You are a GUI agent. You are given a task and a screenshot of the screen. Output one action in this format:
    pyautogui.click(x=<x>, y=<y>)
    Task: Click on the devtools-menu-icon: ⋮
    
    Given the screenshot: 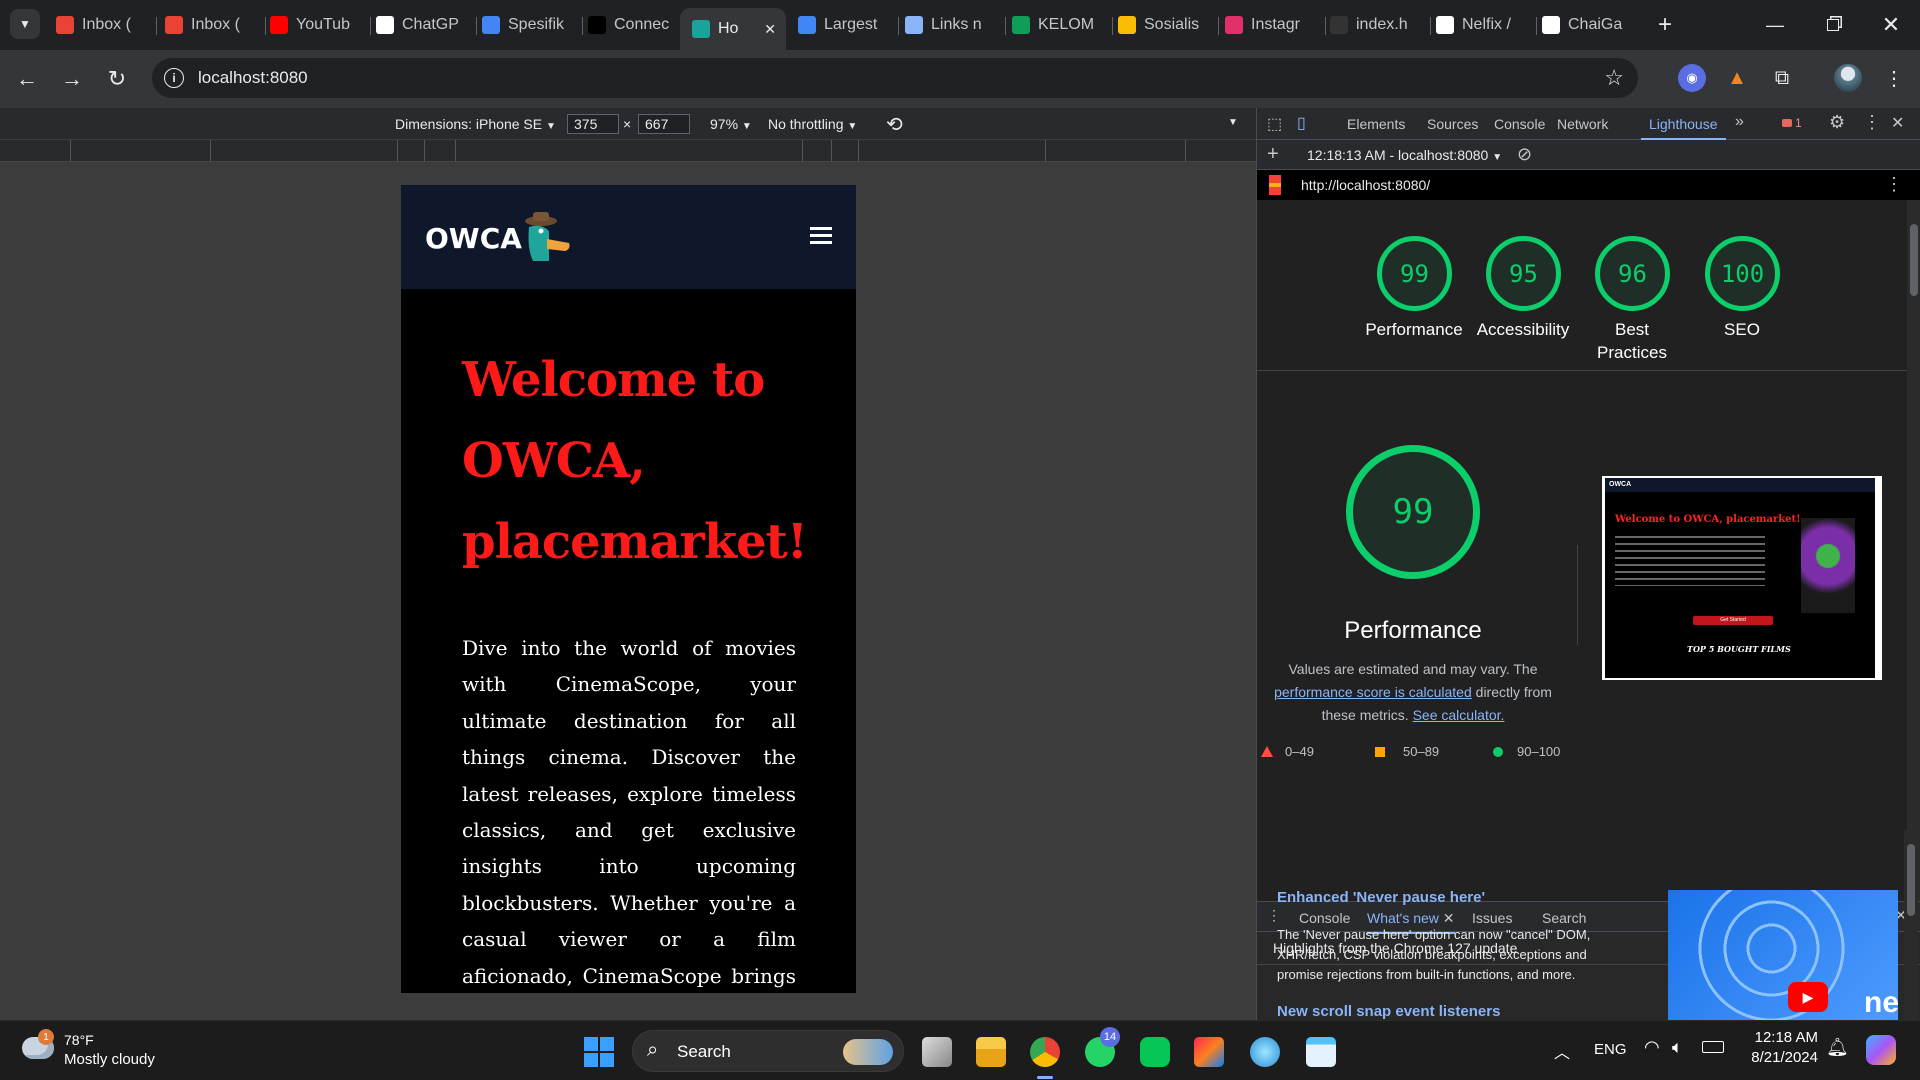 What is the action you would take?
    pyautogui.click(x=1872, y=122)
    